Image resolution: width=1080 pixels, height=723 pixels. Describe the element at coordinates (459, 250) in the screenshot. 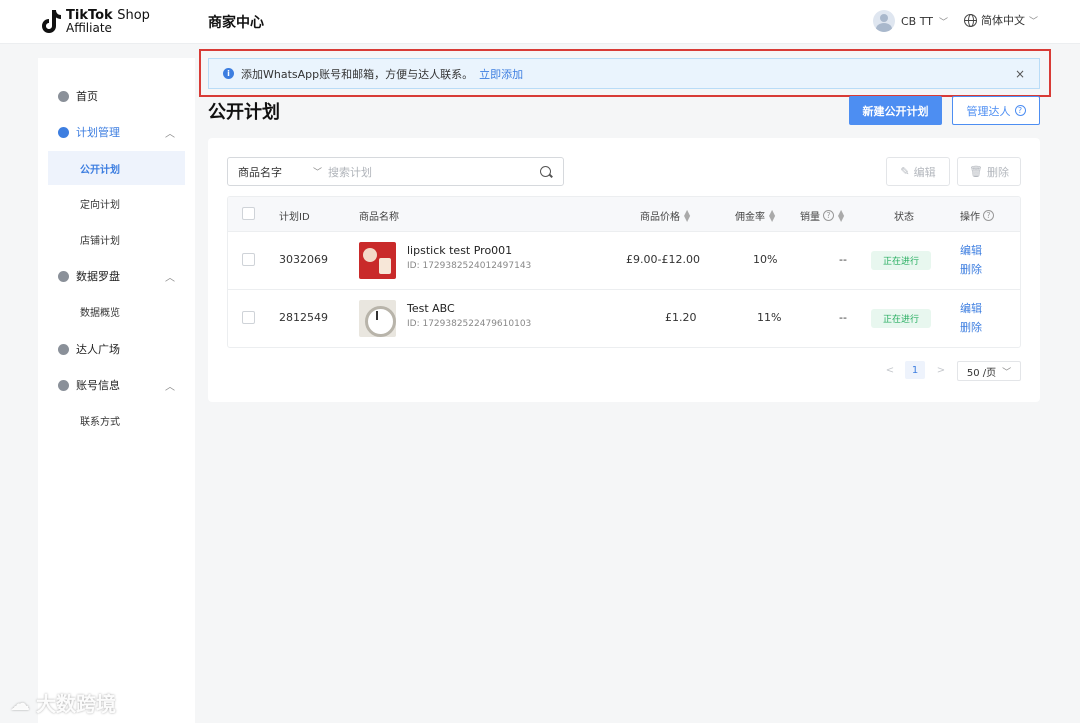

I see `product-name: lipstick test Pro001` at that location.